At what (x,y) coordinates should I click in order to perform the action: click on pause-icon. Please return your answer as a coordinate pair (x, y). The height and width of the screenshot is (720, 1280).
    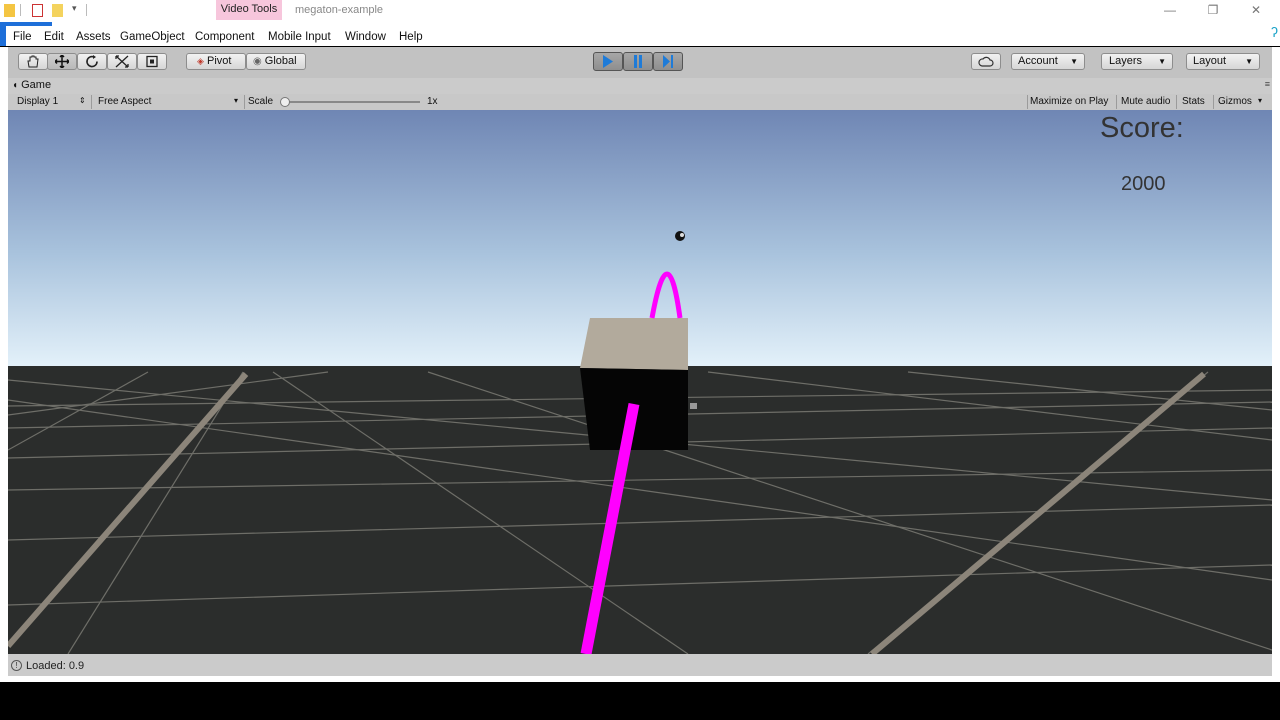
    Looking at the image, I should click on (638, 61).